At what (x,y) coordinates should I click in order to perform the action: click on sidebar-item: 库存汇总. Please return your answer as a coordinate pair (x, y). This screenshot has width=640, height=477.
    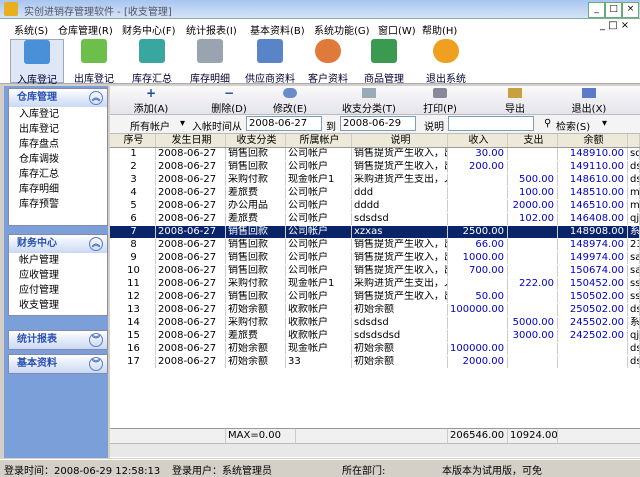
    Looking at the image, I should click on (58, 174).